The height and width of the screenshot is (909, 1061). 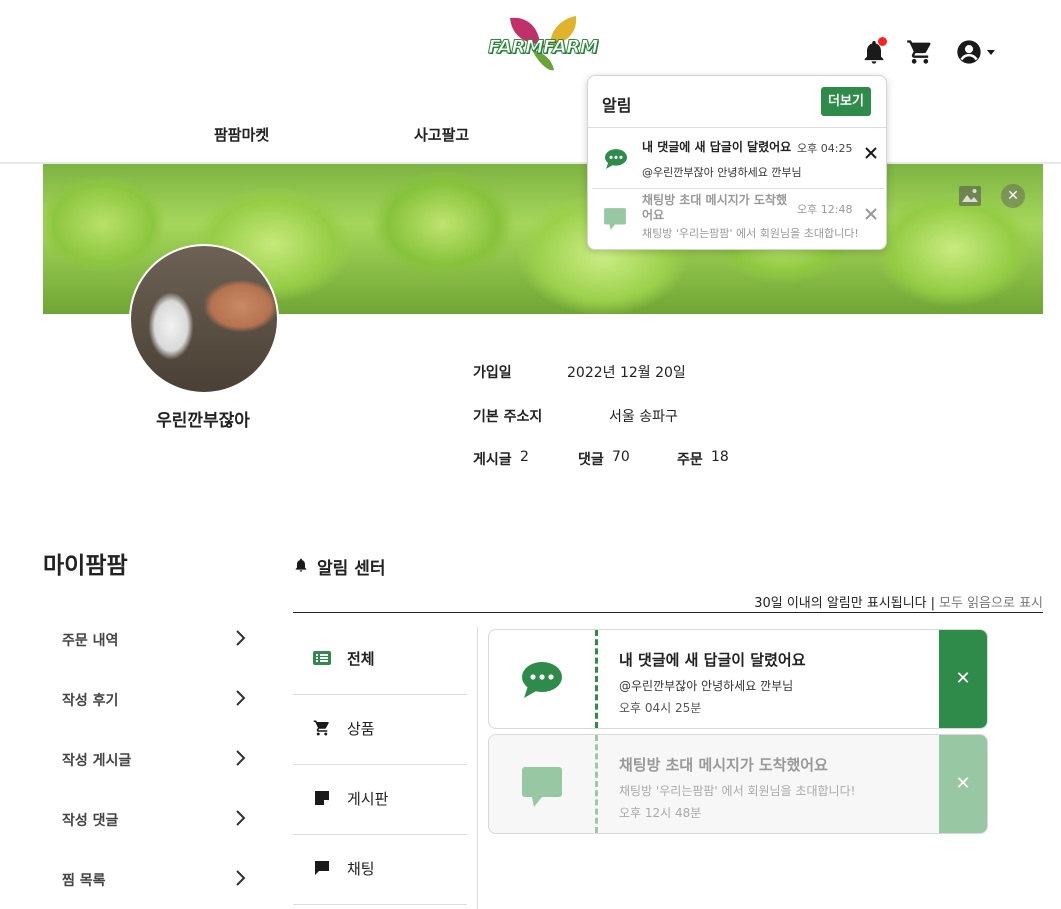 I want to click on tab-label: 전체, so click(x=361, y=659).